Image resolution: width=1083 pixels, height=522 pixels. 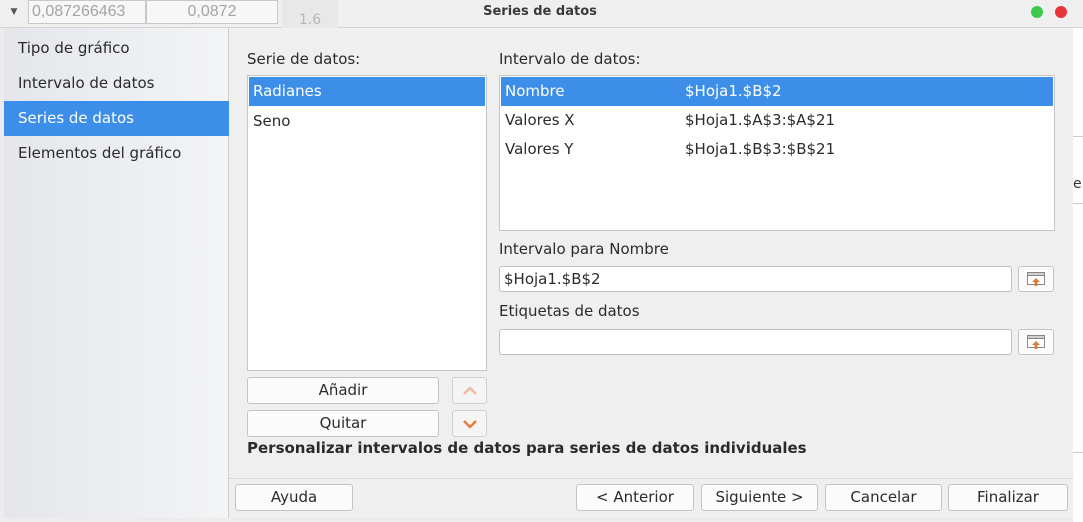 I want to click on series-list-label: Serie de datos:, so click(x=304, y=59).